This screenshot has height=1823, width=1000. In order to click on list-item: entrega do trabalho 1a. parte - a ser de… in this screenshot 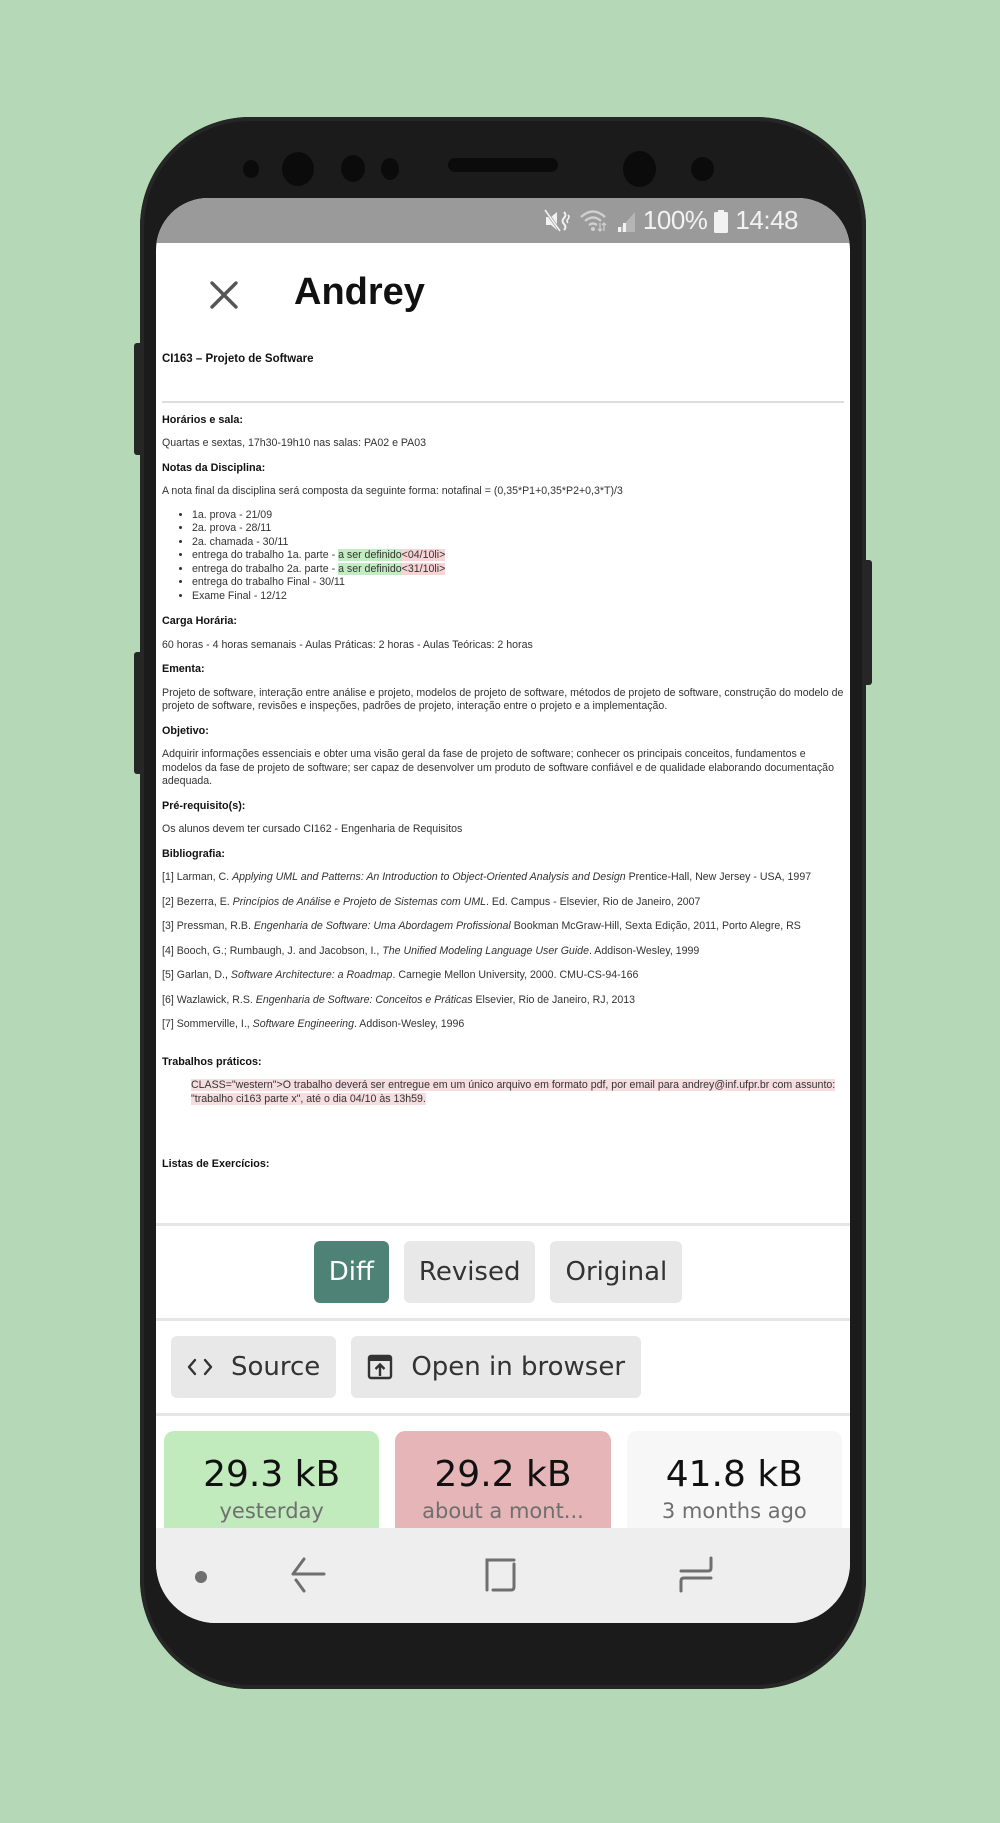, I will do `click(518, 556)`.